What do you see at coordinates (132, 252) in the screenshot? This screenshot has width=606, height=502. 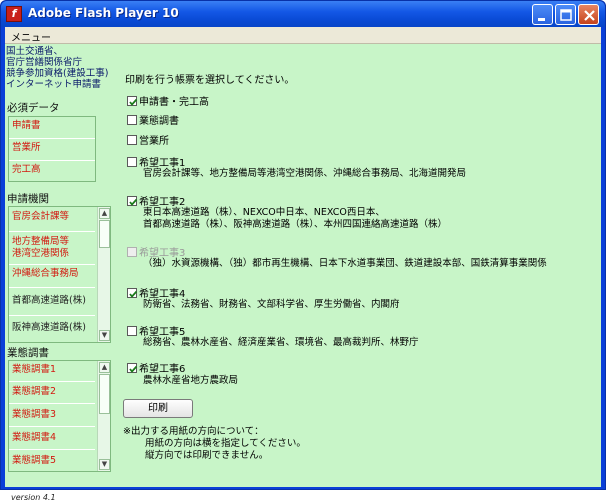 I see `checkbox-disabled` at bounding box center [132, 252].